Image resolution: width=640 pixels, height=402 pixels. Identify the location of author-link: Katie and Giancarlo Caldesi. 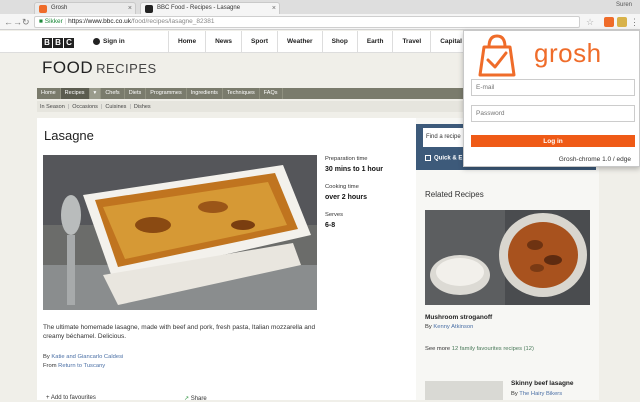
(87, 357).